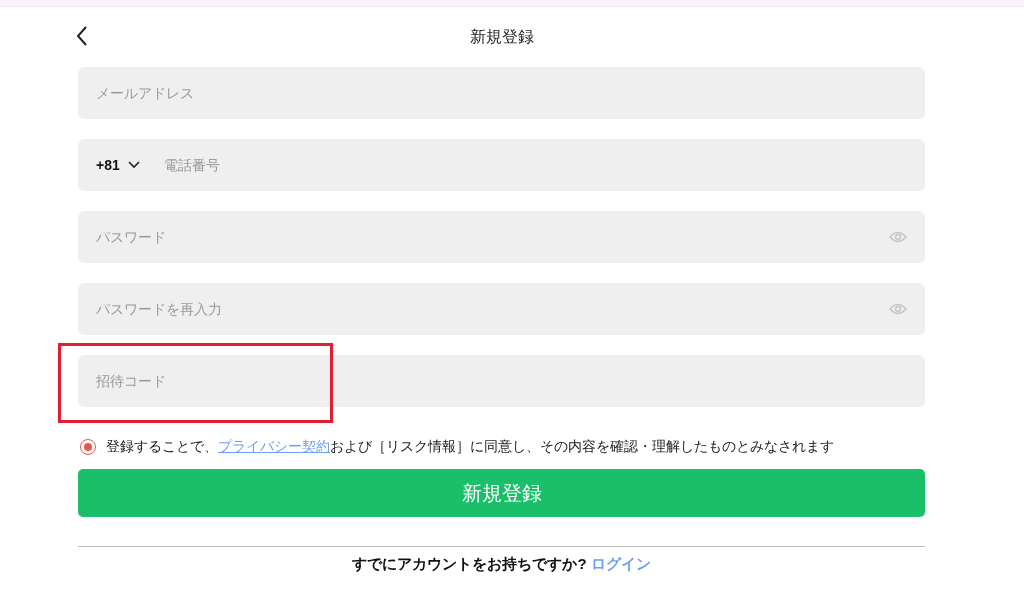  Describe the element at coordinates (470, 447) in the screenshot. I see `consent-text: 登録することで、プライバシー契約および［リスク情報］に同意し、その内容を確認・理解したものとみなされます` at that location.